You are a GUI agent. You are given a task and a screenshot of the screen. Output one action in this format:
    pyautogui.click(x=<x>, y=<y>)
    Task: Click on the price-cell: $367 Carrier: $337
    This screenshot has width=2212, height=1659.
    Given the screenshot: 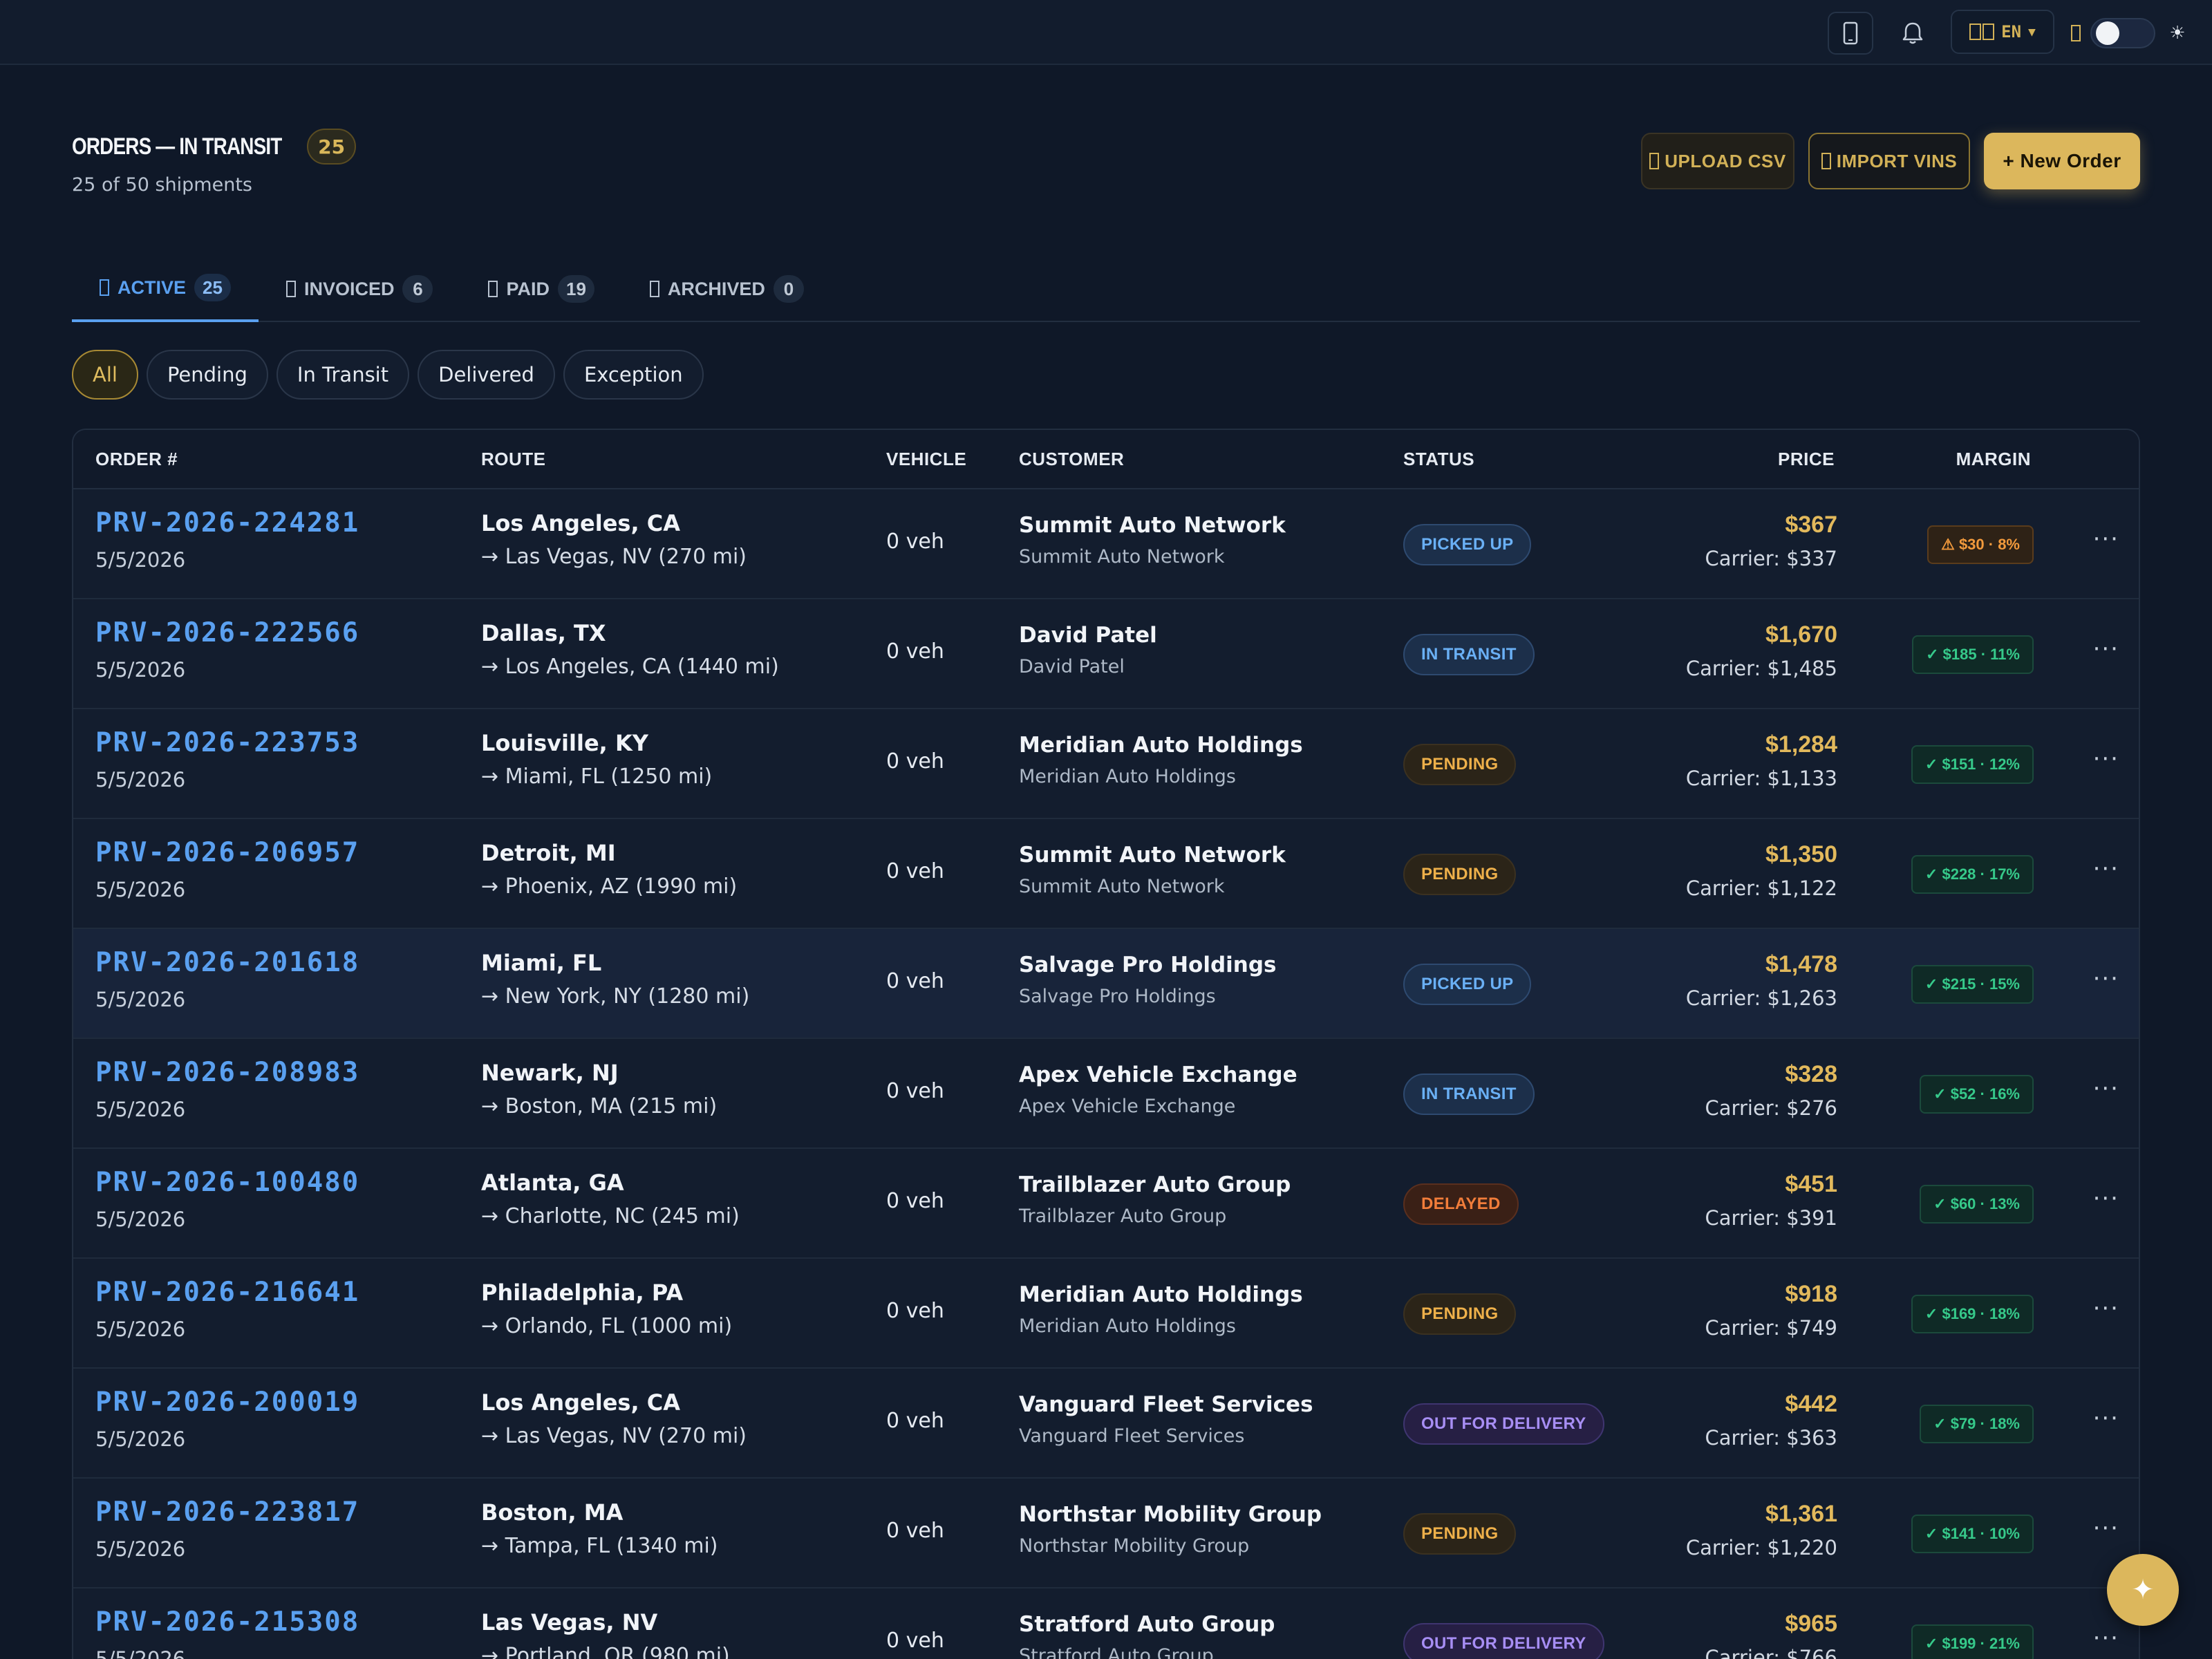 What is the action you would take?
    pyautogui.click(x=1771, y=541)
    